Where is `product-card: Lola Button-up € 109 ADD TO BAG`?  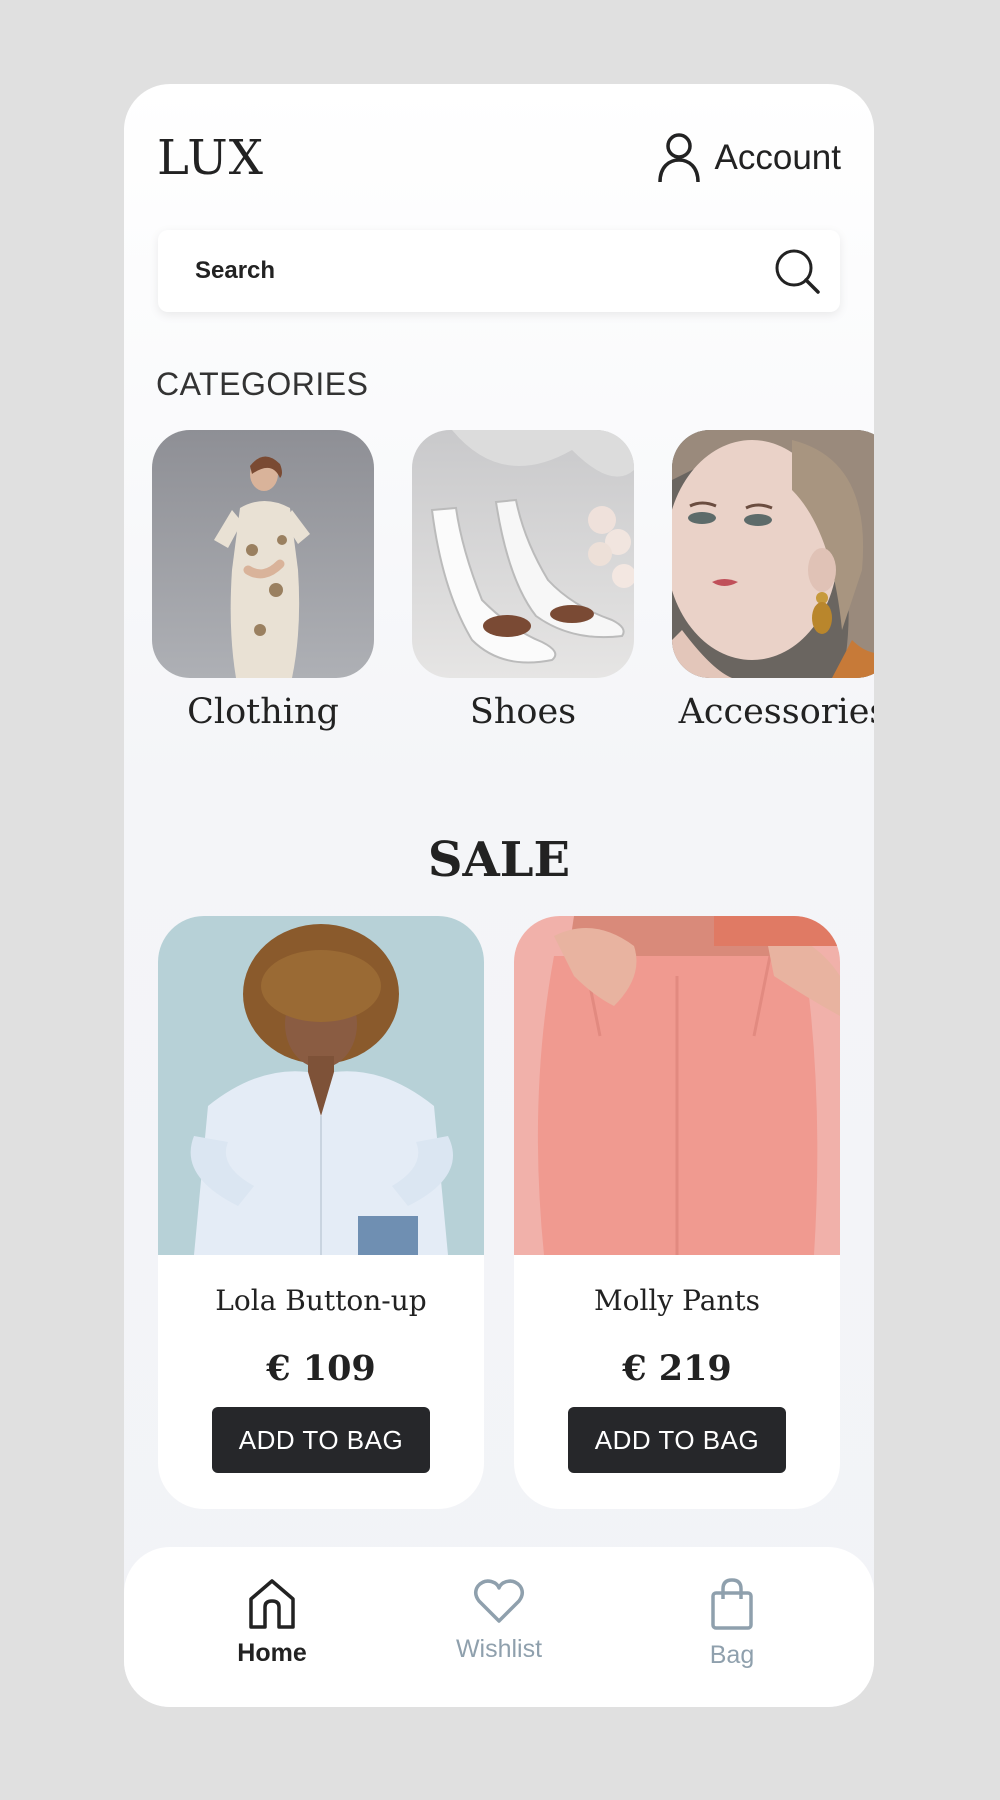
product-card: Lola Button-up € 109 ADD TO BAG is located at coordinates (321, 1212).